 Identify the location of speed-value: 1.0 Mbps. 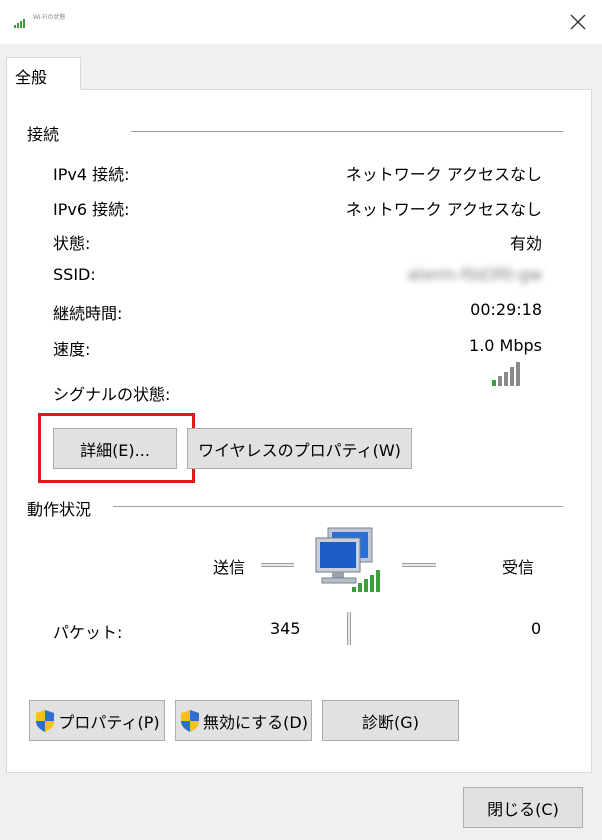
(505, 345).